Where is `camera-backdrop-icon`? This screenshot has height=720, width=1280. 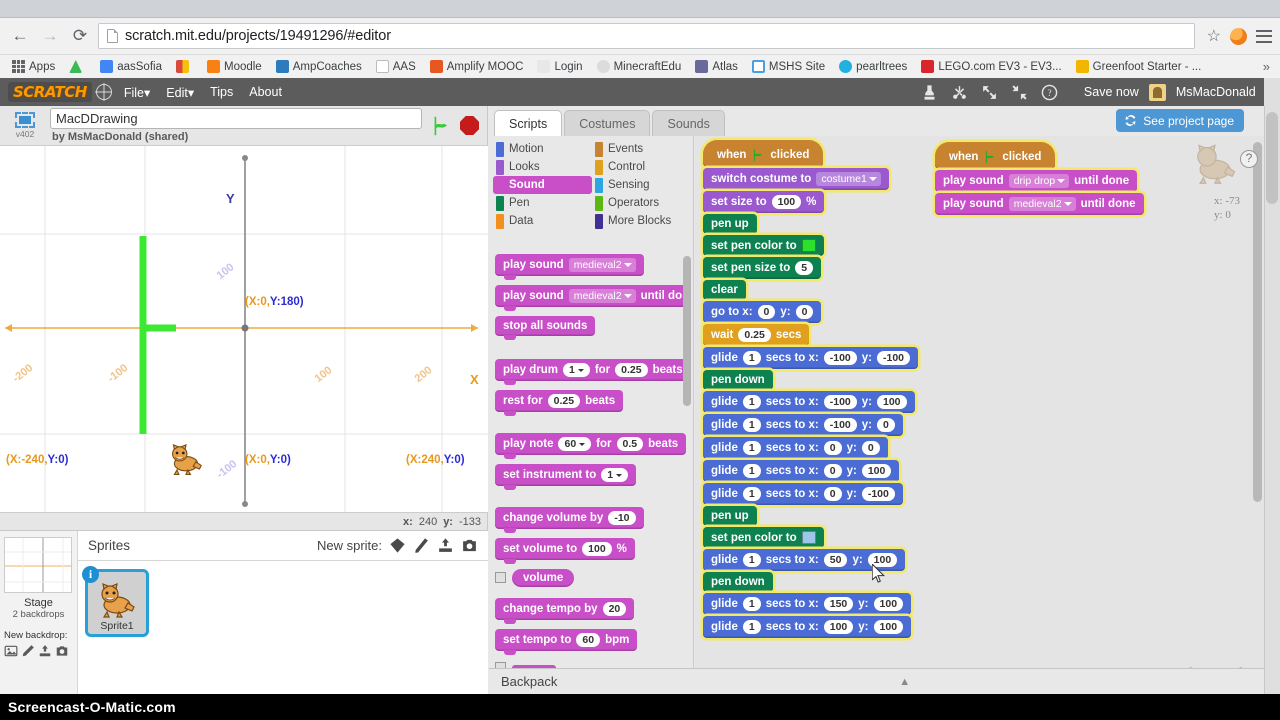 camera-backdrop-icon is located at coordinates (62, 651).